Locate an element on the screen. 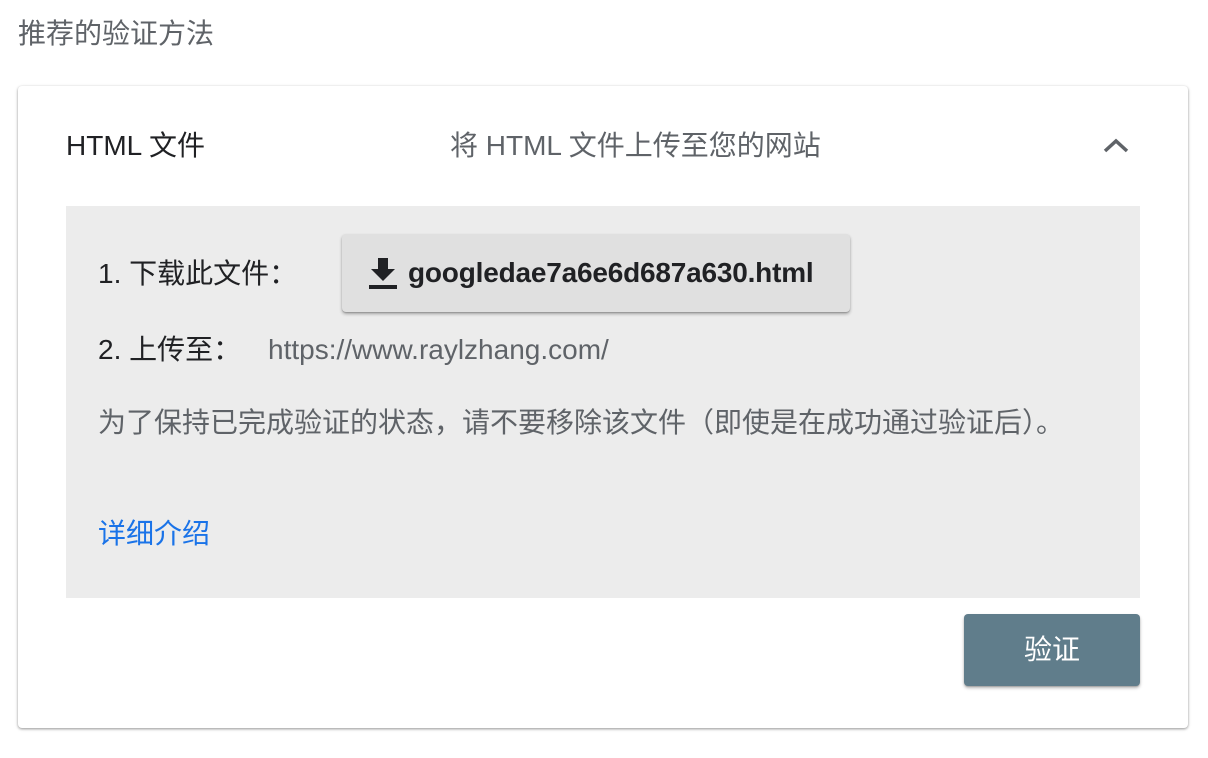  collapse-button is located at coordinates (1116, 146).